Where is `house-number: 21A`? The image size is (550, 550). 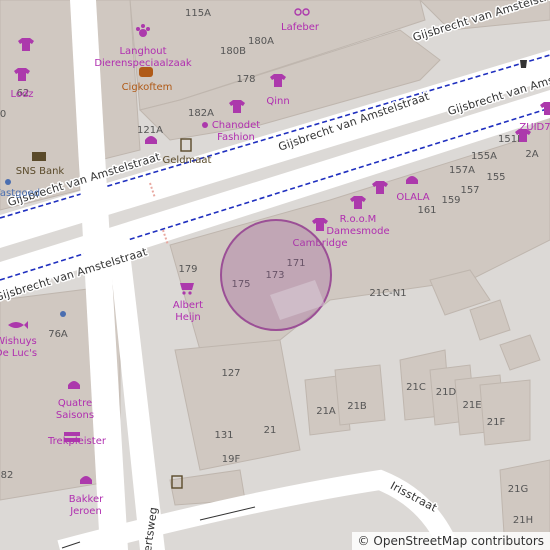 house-number: 21A is located at coordinates (326, 411).